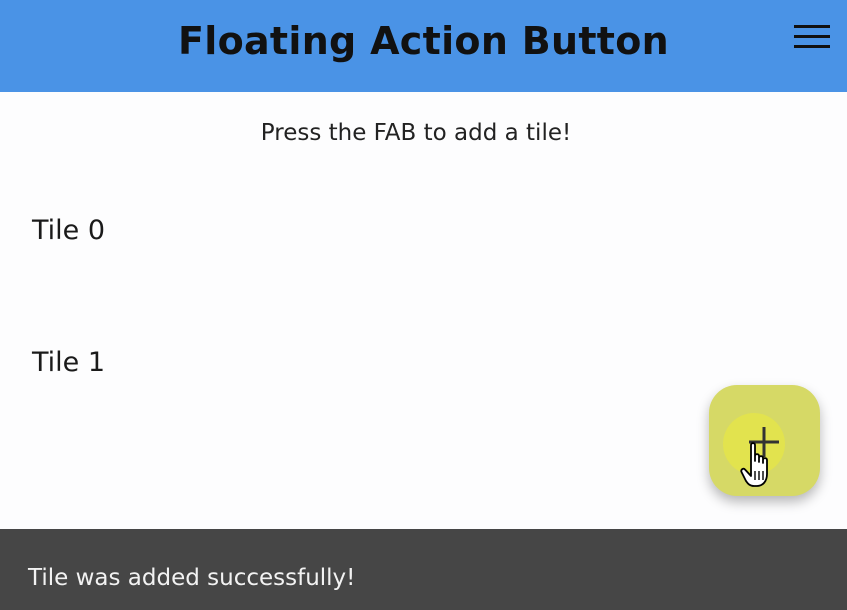  I want to click on list-tile-0: Tile 0, so click(423, 231).